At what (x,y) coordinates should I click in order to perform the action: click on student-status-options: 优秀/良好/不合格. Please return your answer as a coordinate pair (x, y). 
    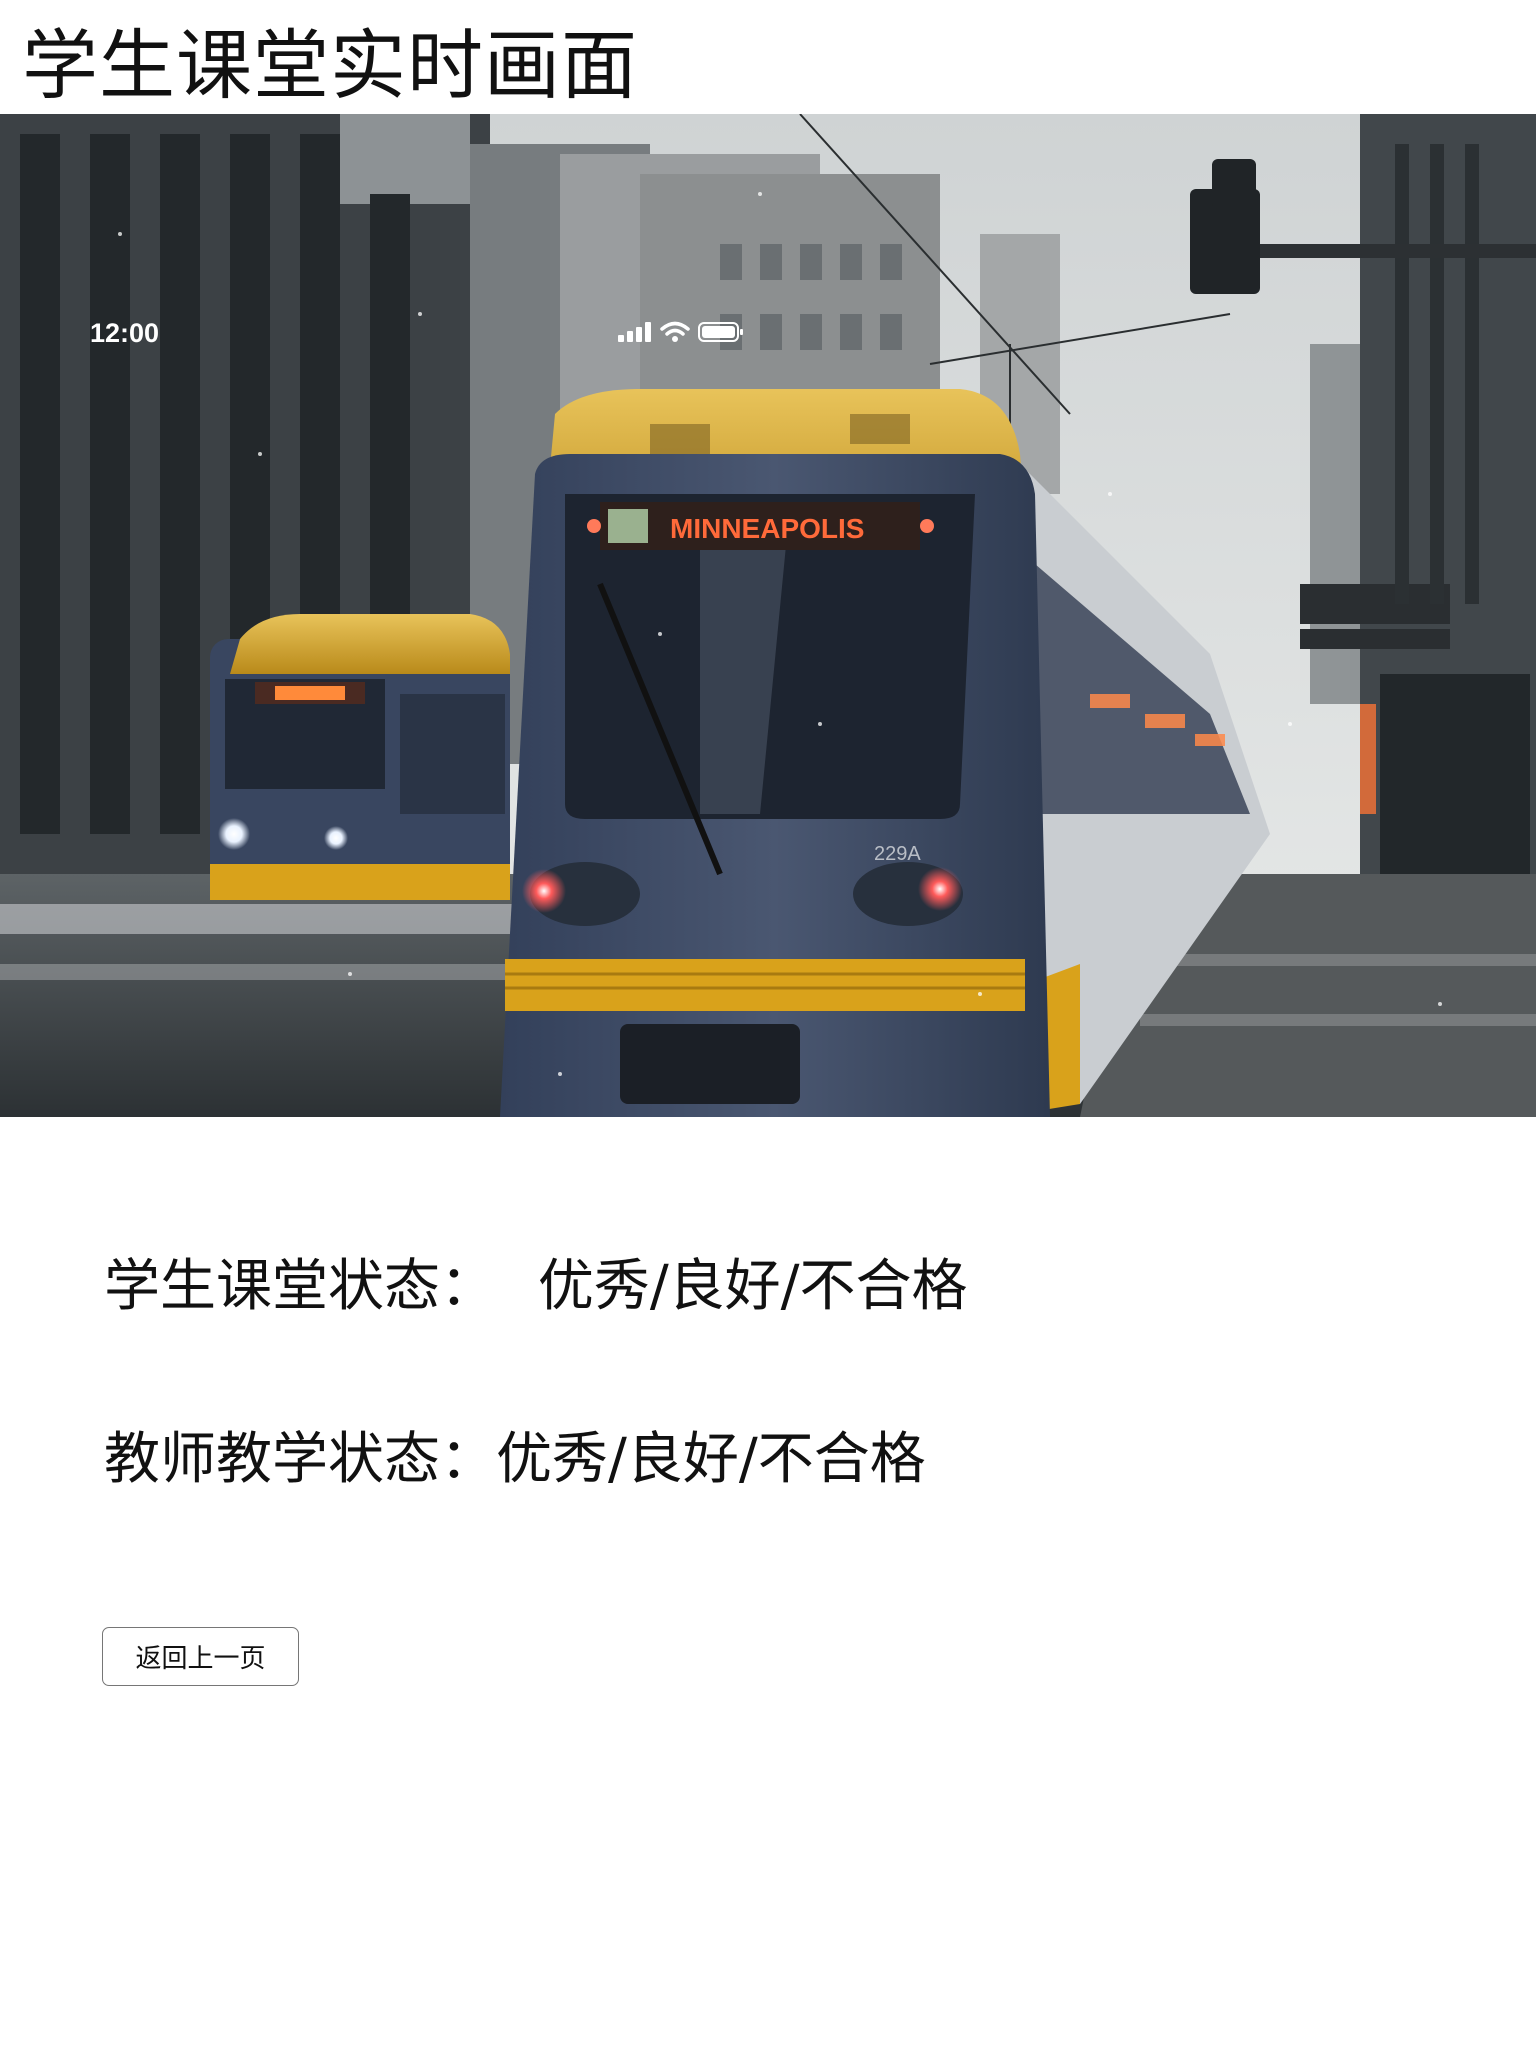
    Looking at the image, I should click on (753, 1286).